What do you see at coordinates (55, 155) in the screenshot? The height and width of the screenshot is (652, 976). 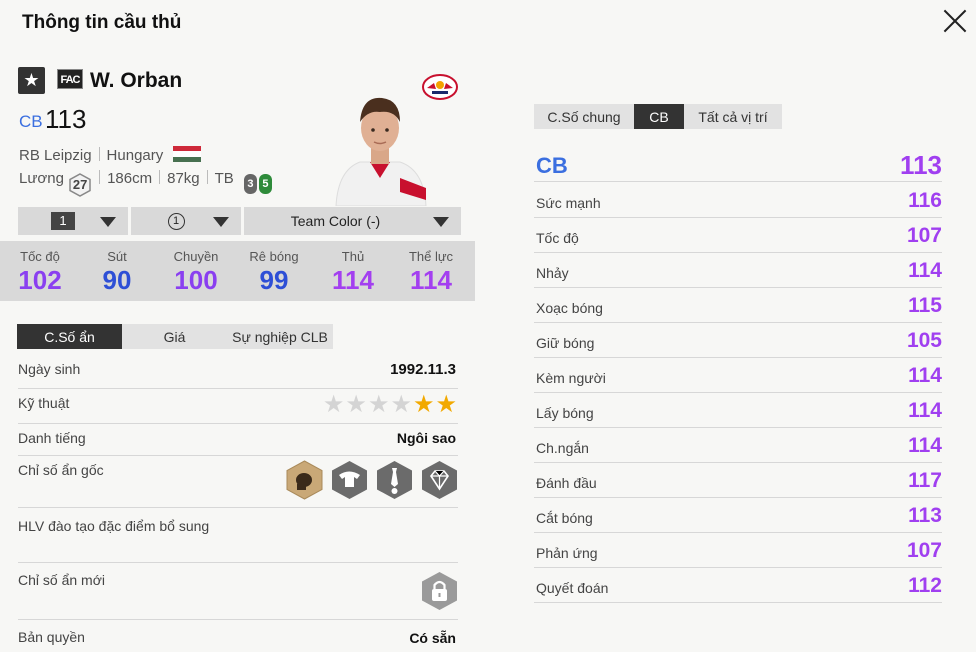 I see `club-name: RB Leipzig` at bounding box center [55, 155].